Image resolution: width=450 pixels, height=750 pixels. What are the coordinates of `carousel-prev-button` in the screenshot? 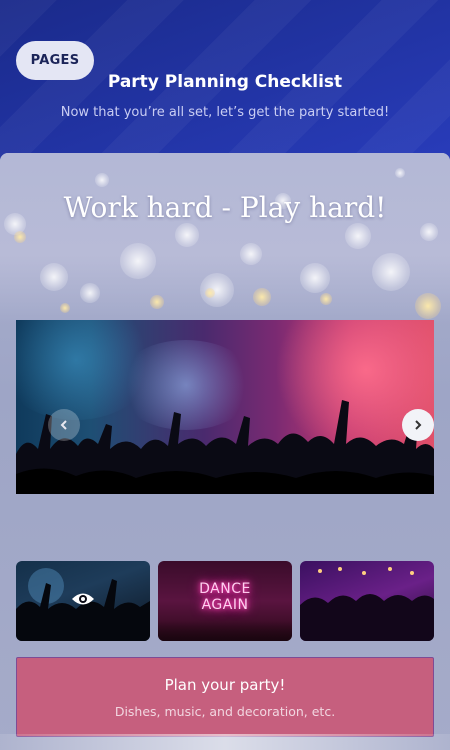 It's located at (64, 425).